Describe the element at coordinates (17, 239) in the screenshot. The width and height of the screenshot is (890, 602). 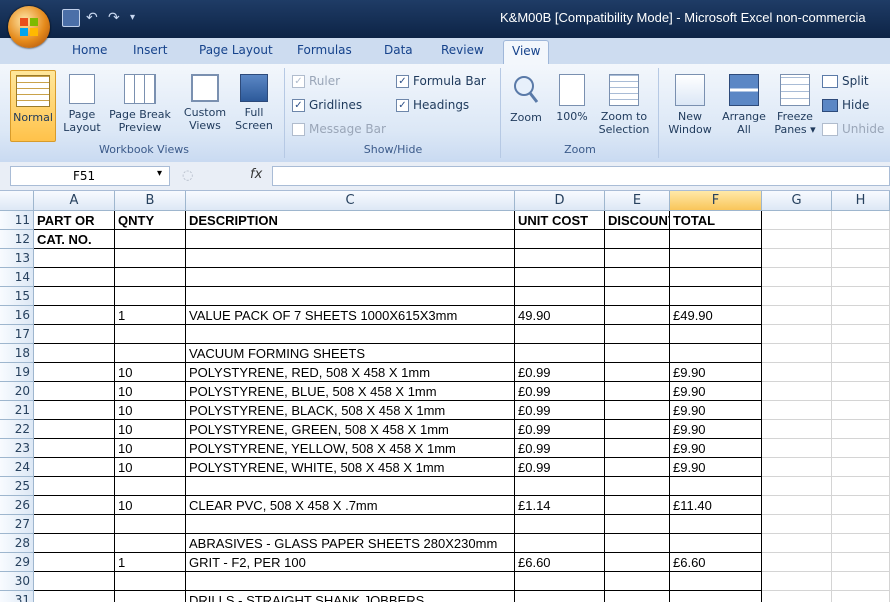
I see `row-header: 12` at that location.